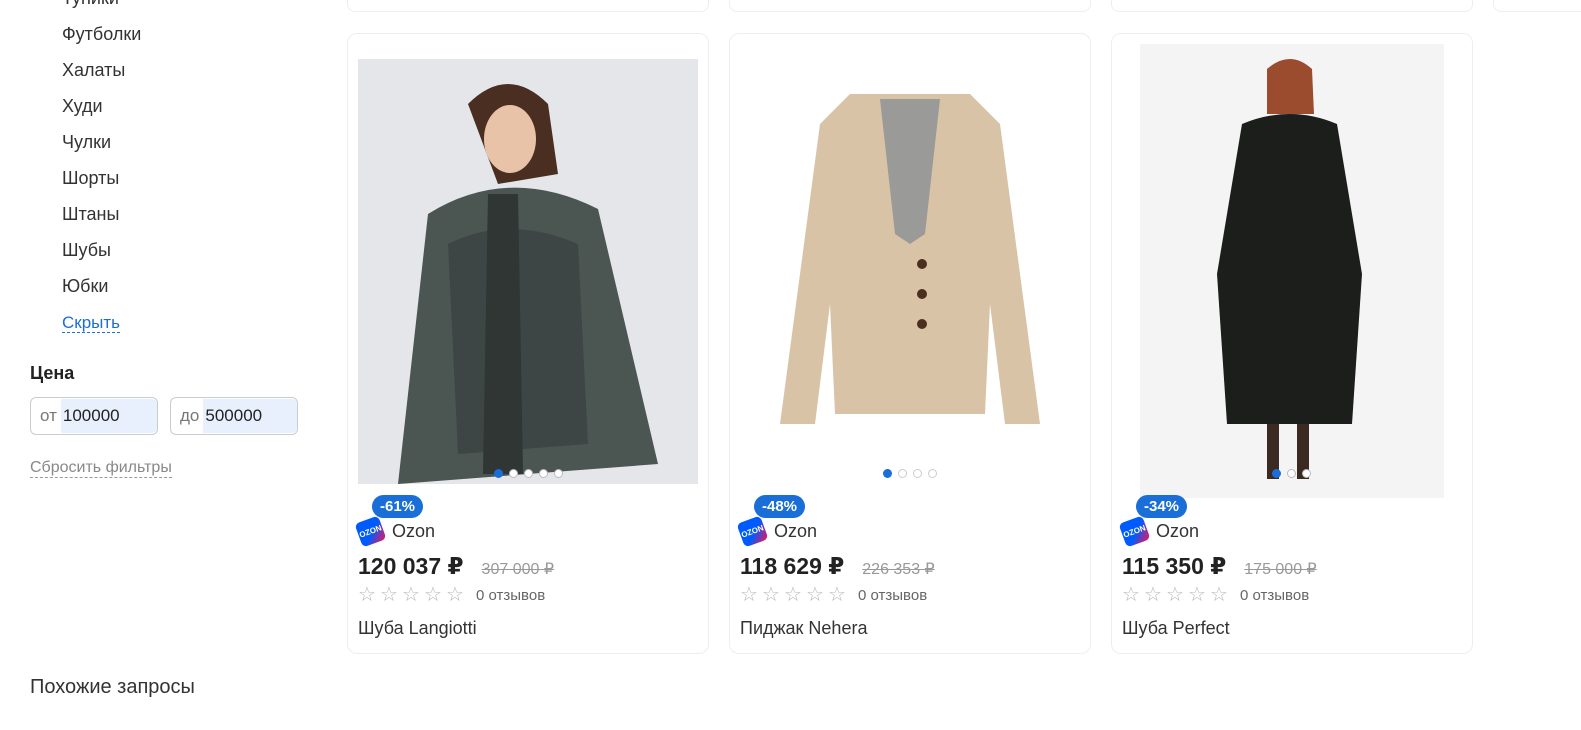 This screenshot has height=730, width=1581. What do you see at coordinates (1280, 569) in the screenshot?
I see `old-price: 175 000 ₽` at bounding box center [1280, 569].